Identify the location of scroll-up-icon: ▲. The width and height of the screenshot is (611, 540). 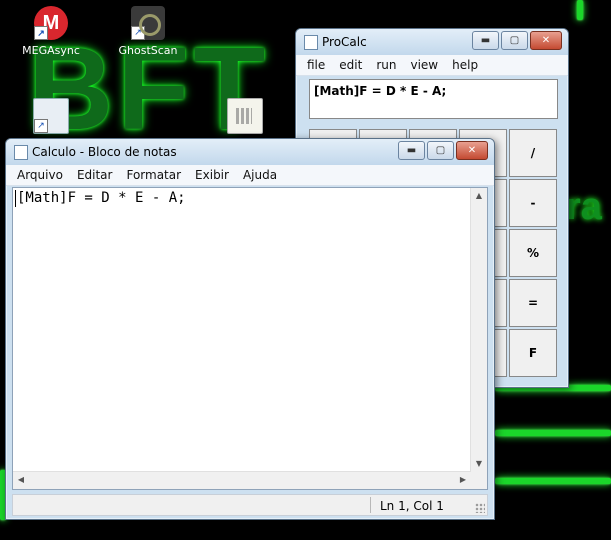
(479, 196).